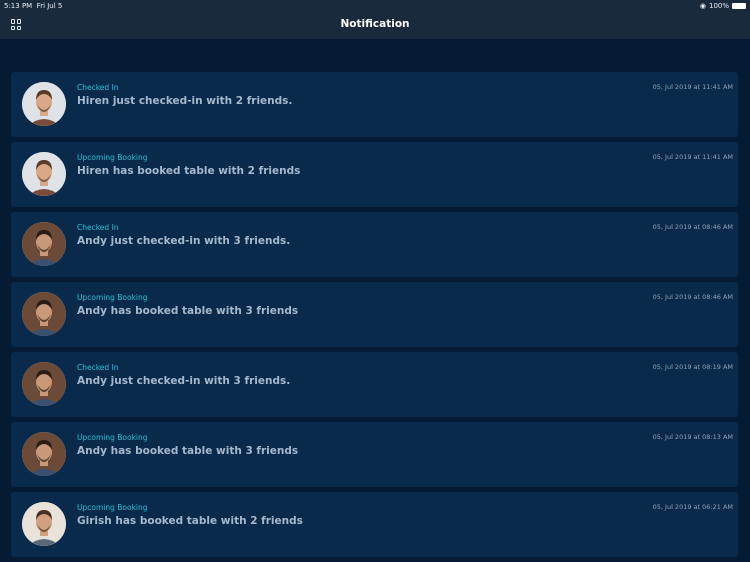 This screenshot has height=562, width=750. What do you see at coordinates (189, 171) in the screenshot?
I see `notification-message: Hiren has booked table with 2 friends` at bounding box center [189, 171].